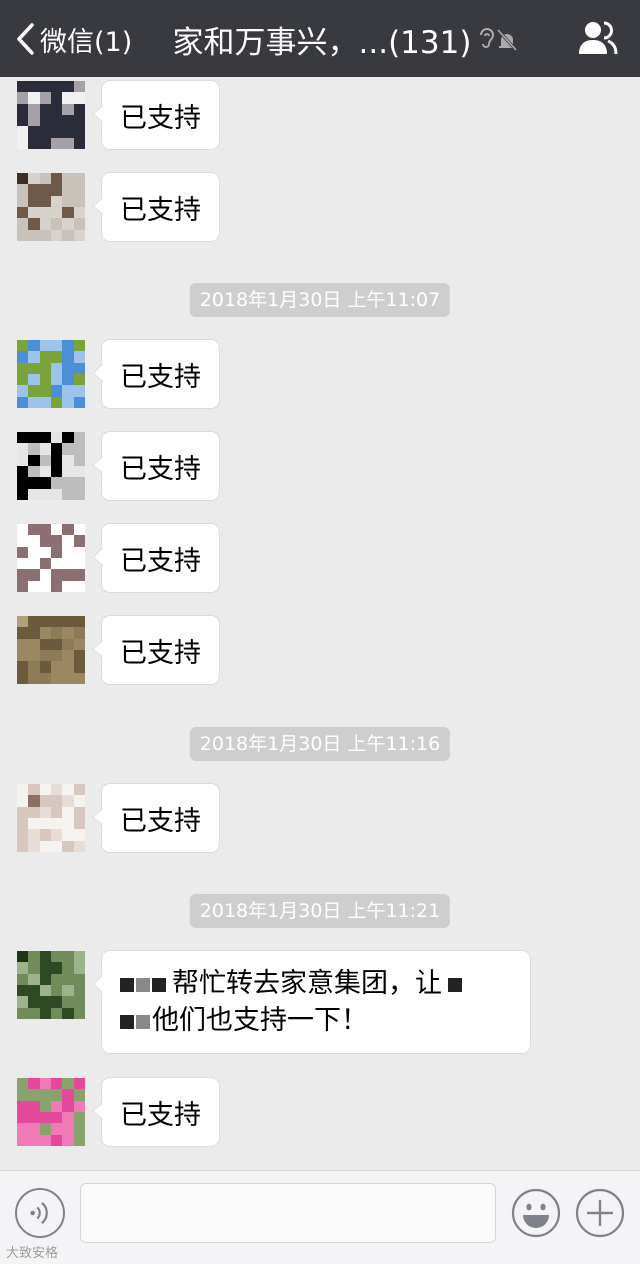 This screenshot has height=1264, width=640. Describe the element at coordinates (311, 1002) in the screenshot. I see `message-bubble: 帮忙转去家意集团，让 他们也支持一下！` at that location.